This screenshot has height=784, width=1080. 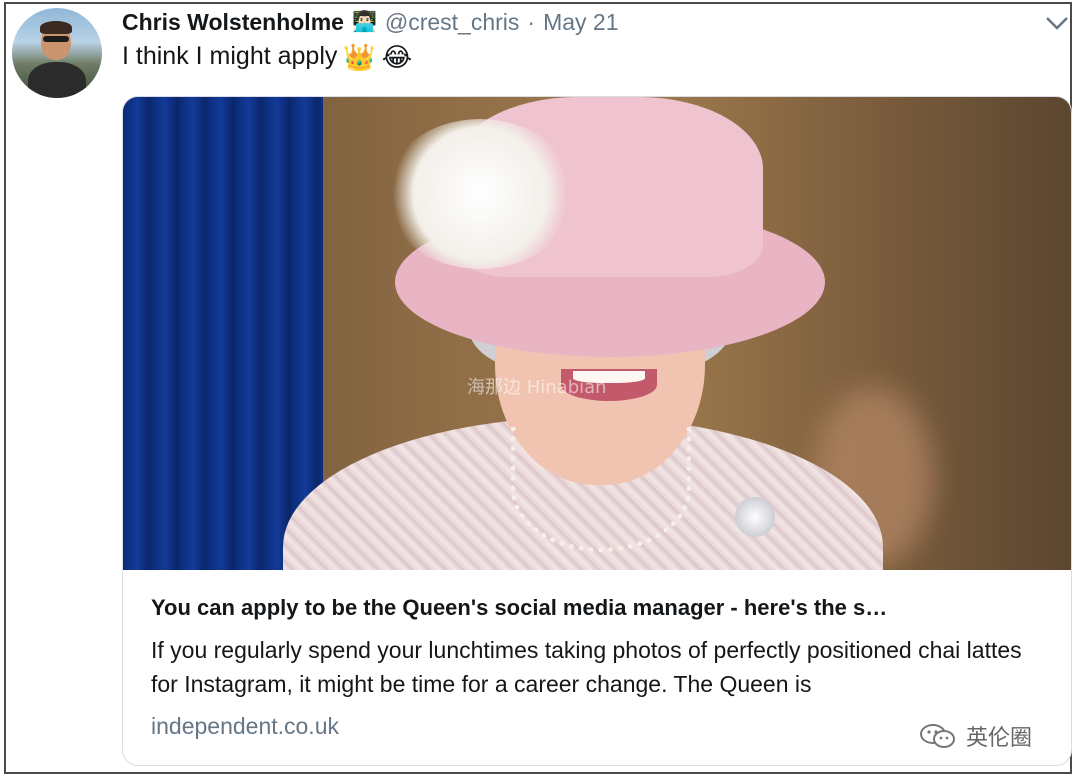 What do you see at coordinates (480, 194) in the screenshot?
I see `image-feather` at bounding box center [480, 194].